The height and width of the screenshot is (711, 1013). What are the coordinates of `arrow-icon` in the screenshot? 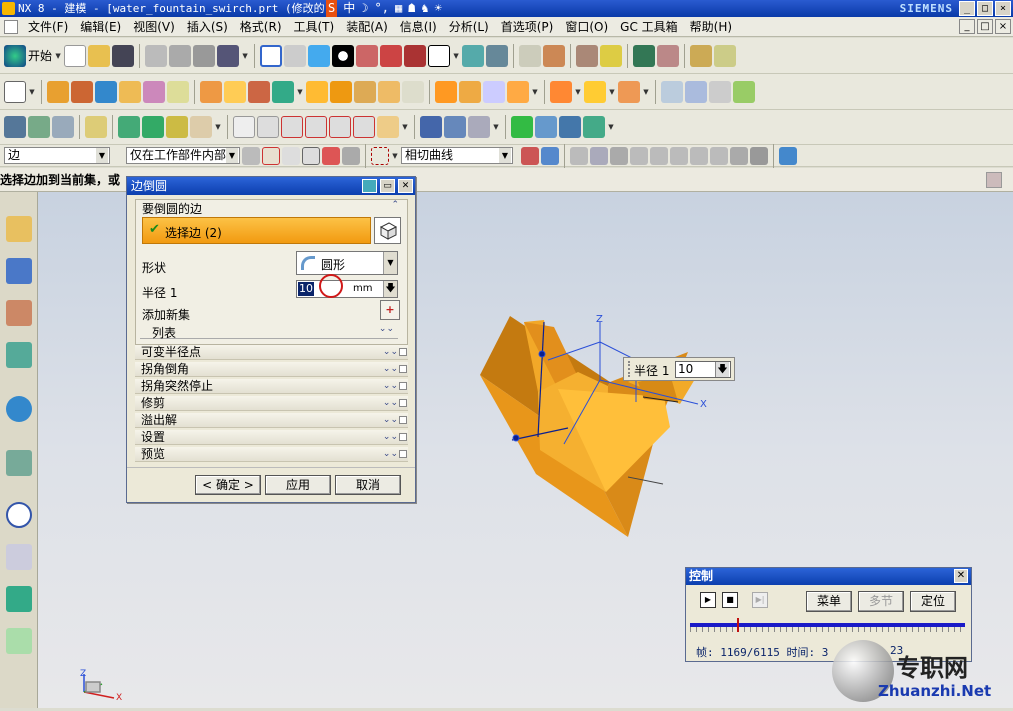 It's located at (291, 155).